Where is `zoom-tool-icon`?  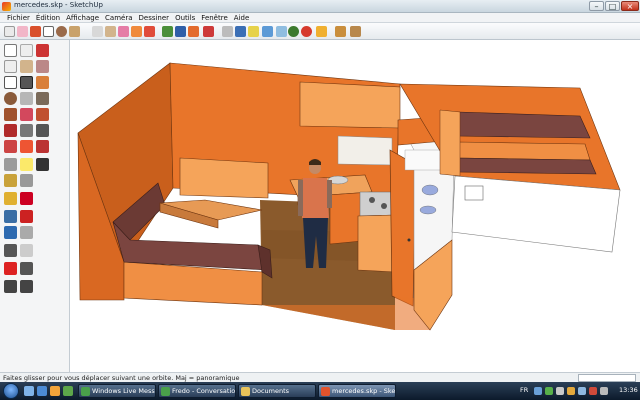
zoom-tool-icon is located at coordinates (10, 232).